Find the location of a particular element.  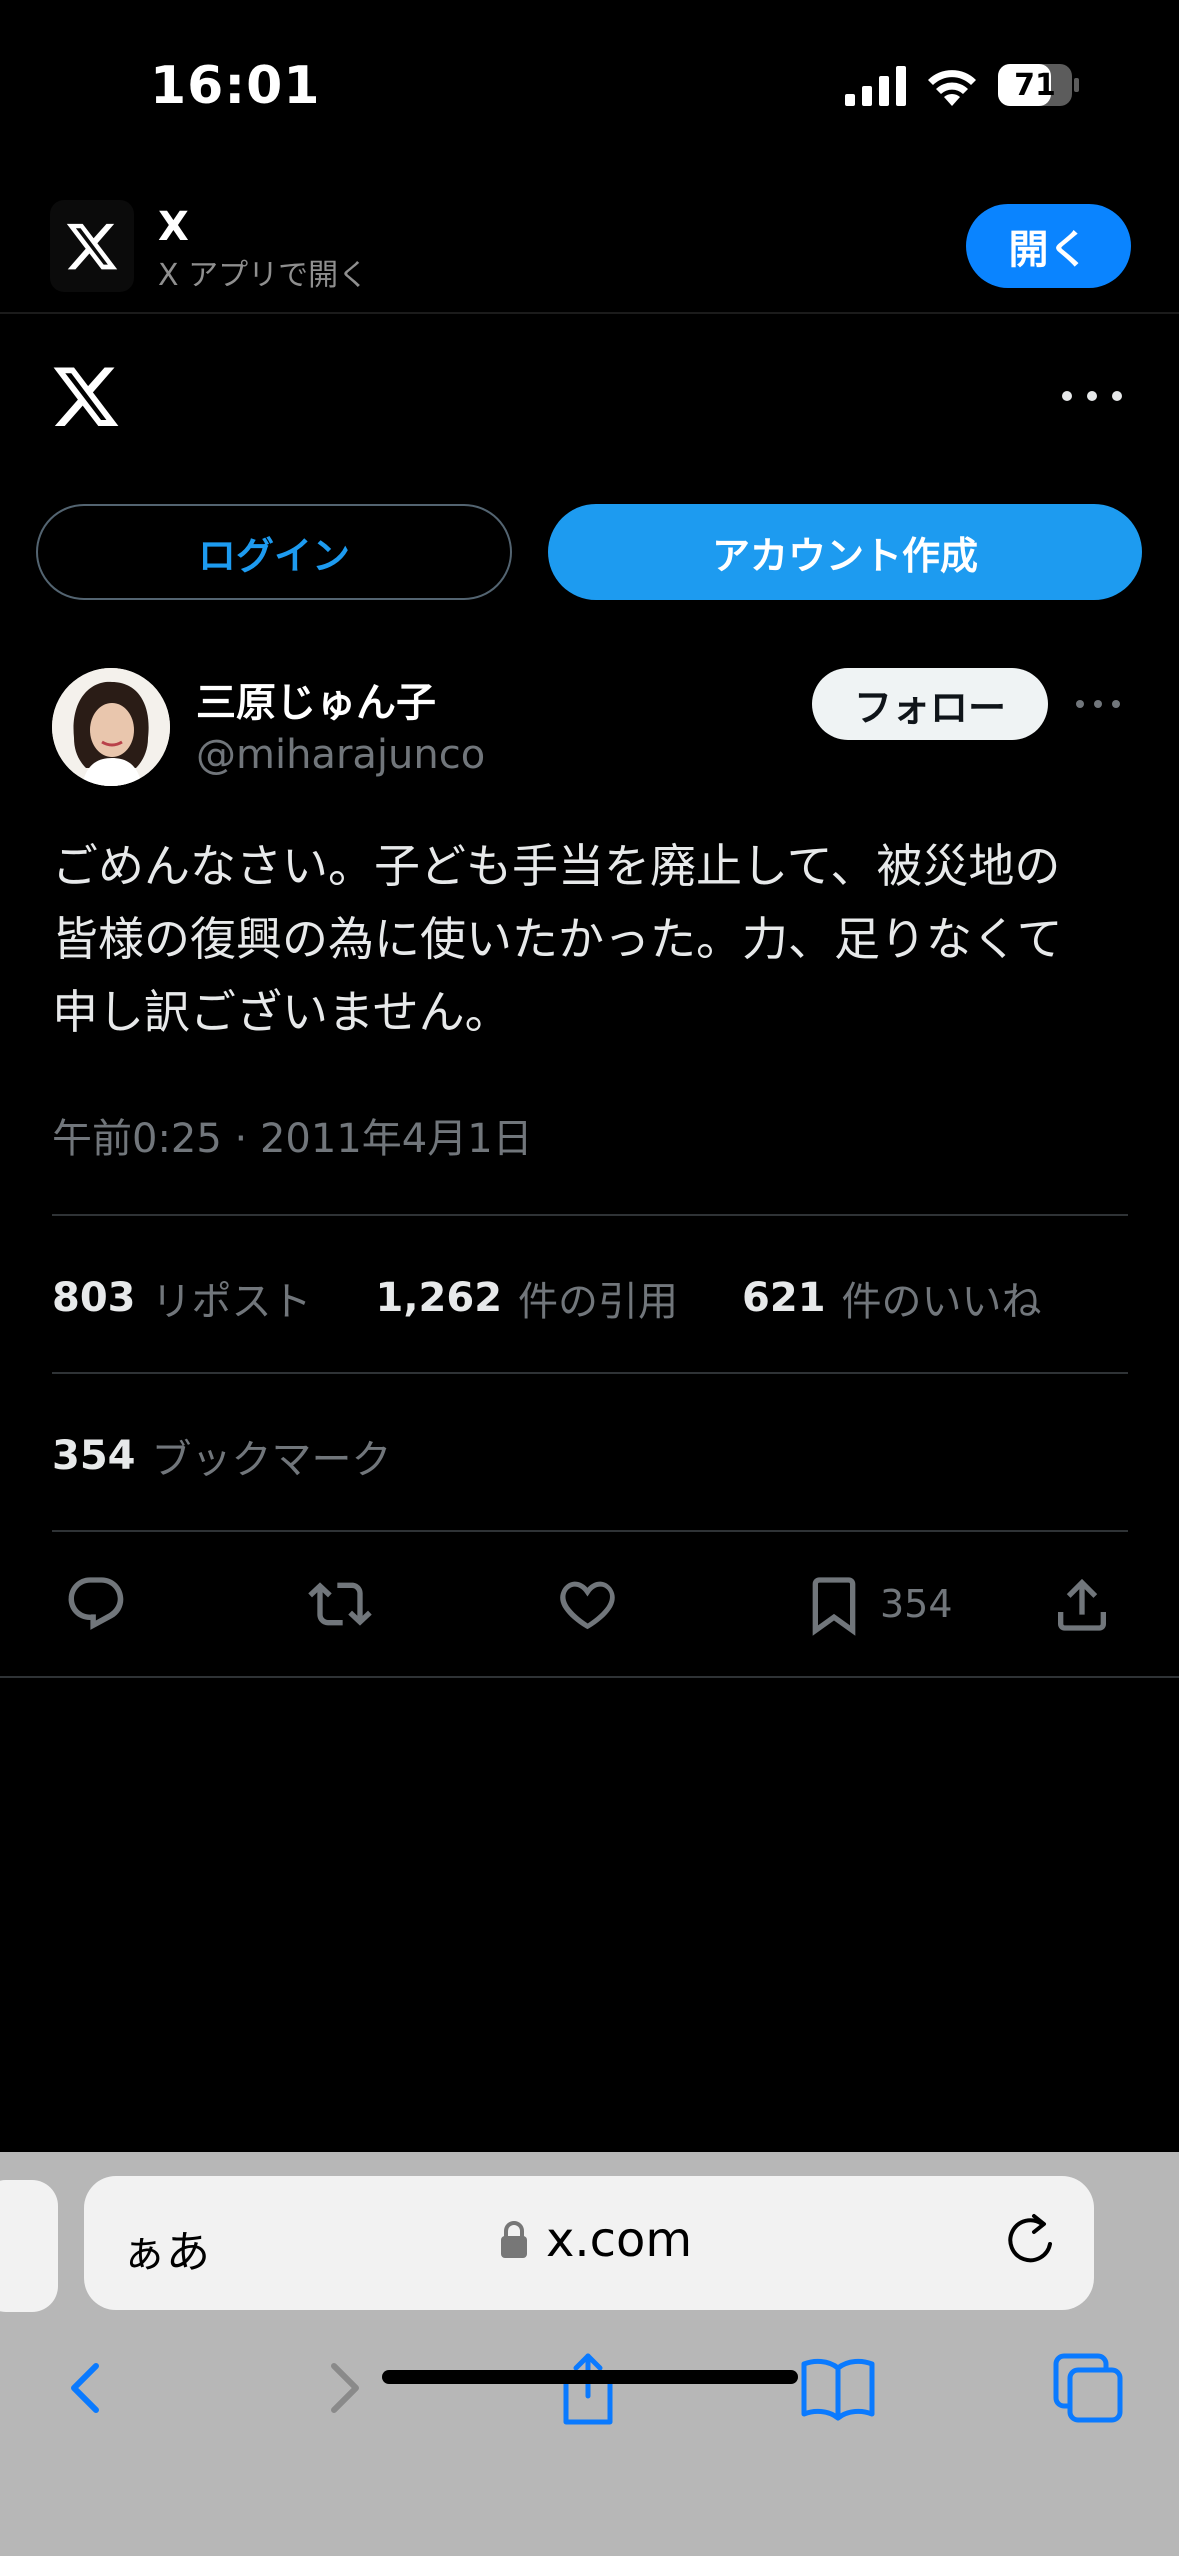

bookmarks-label: ブックマーク is located at coordinates (271, 1460).